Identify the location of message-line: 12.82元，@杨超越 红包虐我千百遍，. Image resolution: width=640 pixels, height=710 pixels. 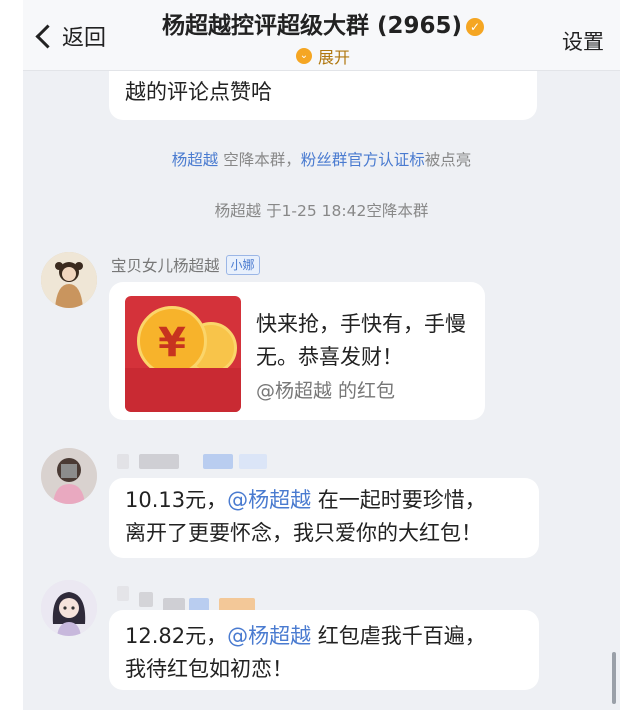
(332, 636).